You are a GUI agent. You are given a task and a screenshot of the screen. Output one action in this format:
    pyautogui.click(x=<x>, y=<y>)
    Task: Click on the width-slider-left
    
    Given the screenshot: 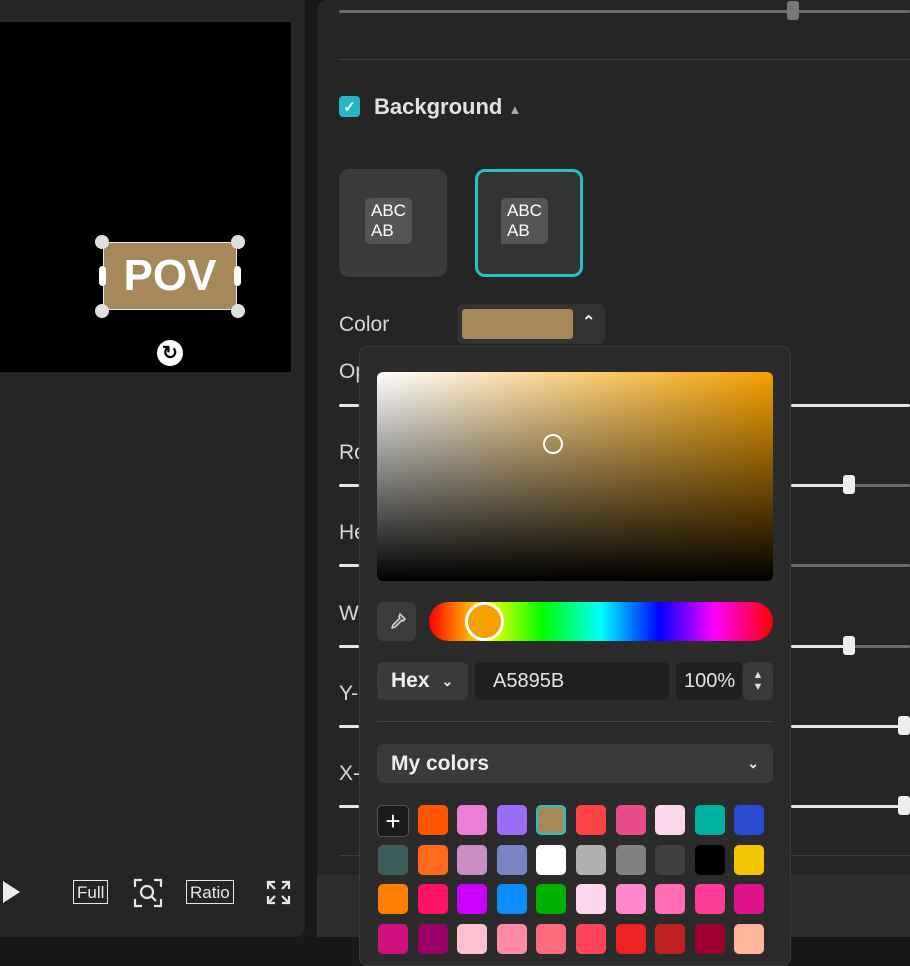 What is the action you would take?
    pyautogui.click(x=349, y=646)
    